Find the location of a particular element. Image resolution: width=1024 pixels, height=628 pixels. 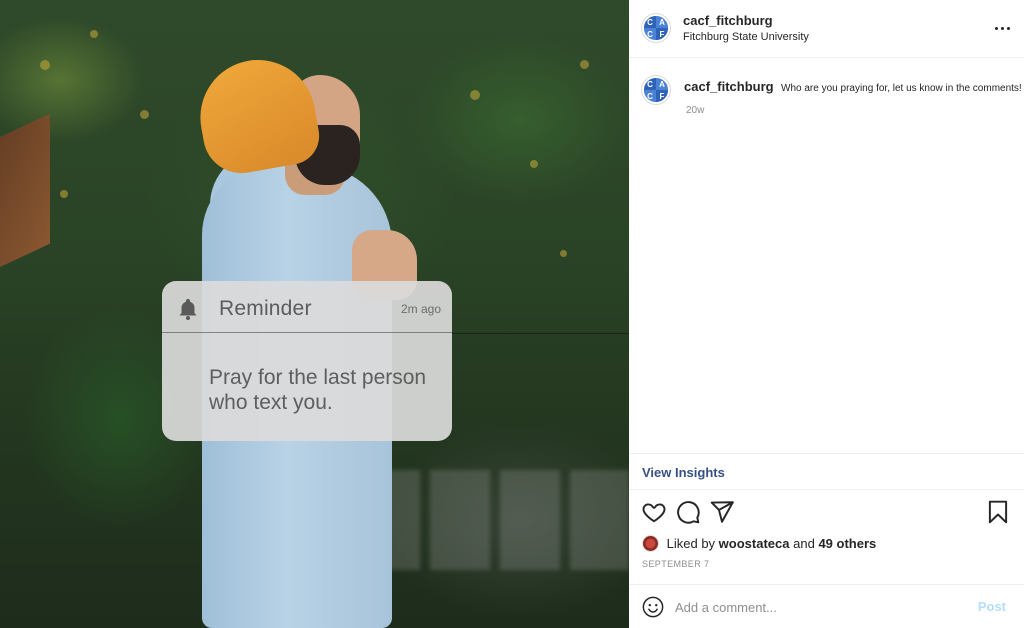

reminder-body: Pray for the last person who text you. is located at coordinates (318, 390).